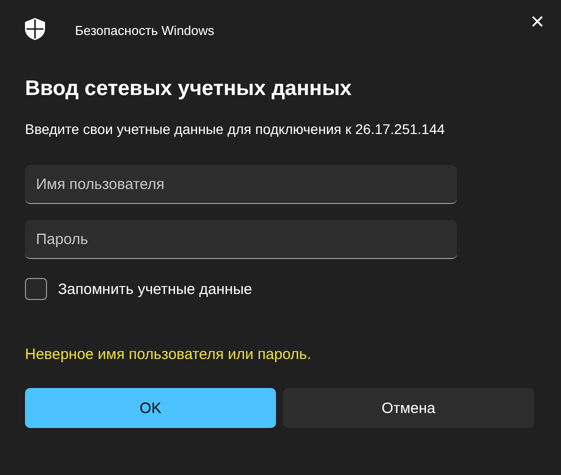  Describe the element at coordinates (241, 184) in the screenshot. I see `username-field: Имя пользователя` at that location.